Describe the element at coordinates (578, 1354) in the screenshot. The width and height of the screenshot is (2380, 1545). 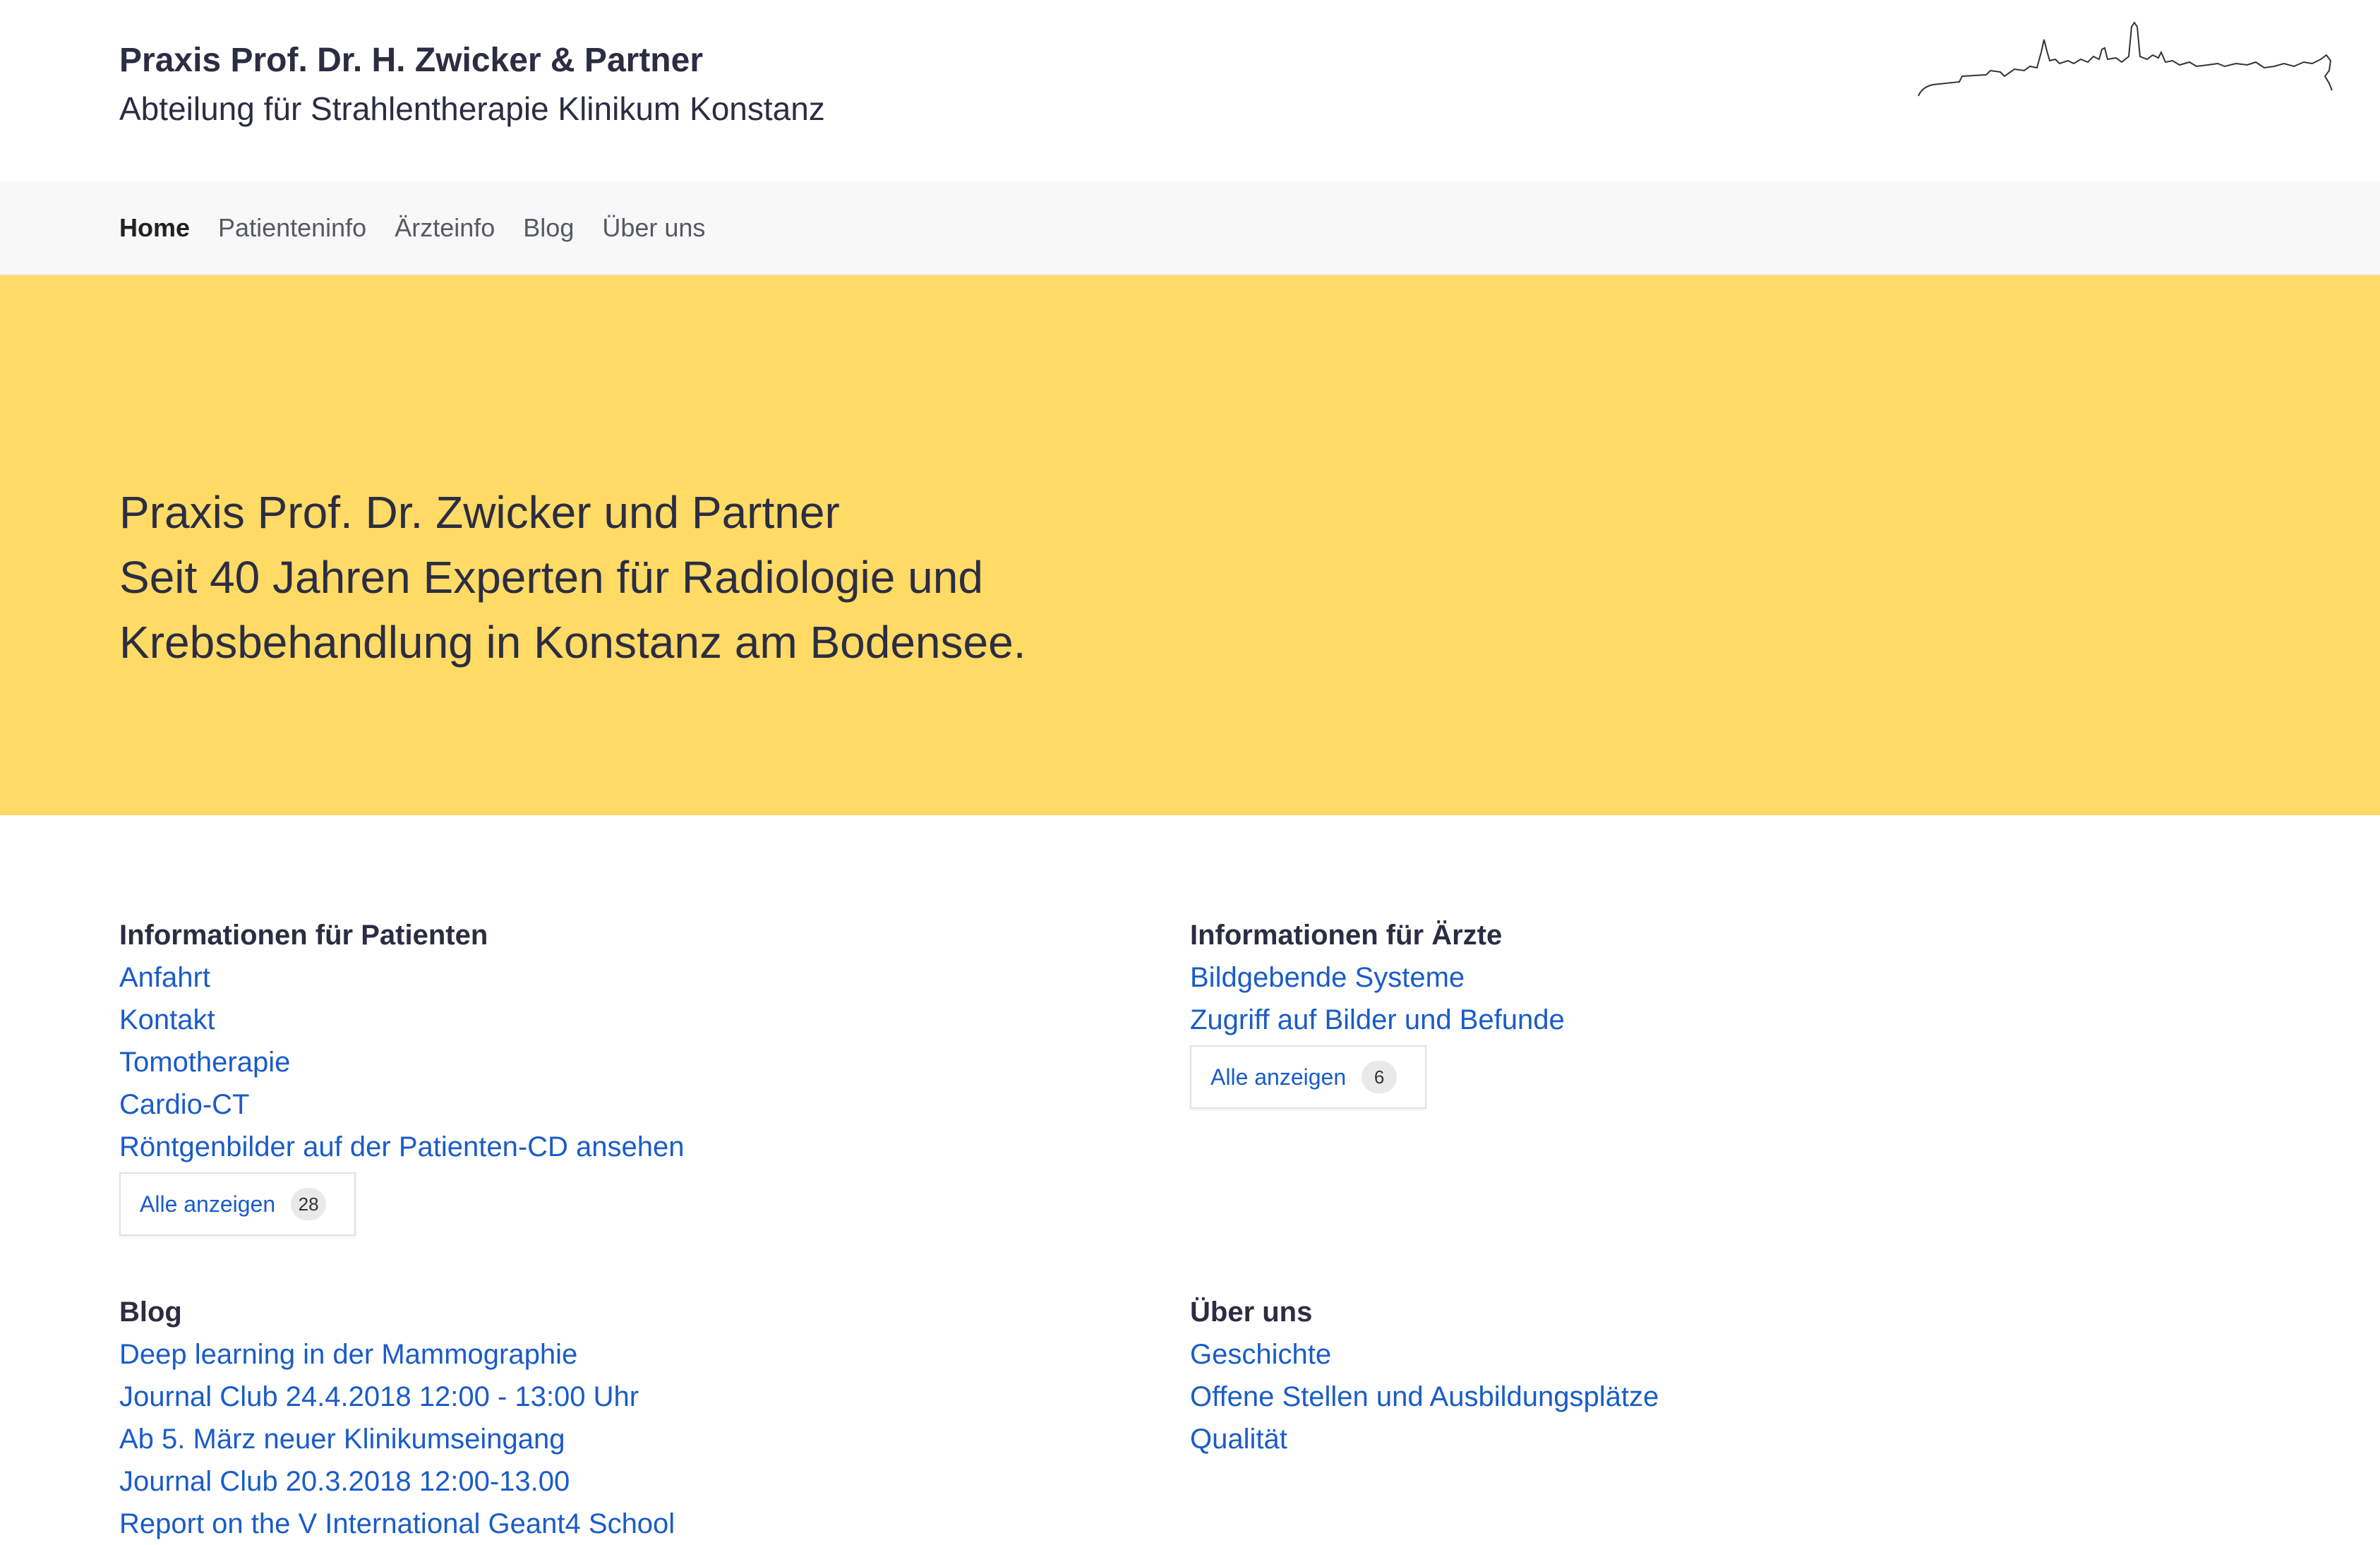
I see `blog-post-link: Deep learning in der Mammographie` at that location.